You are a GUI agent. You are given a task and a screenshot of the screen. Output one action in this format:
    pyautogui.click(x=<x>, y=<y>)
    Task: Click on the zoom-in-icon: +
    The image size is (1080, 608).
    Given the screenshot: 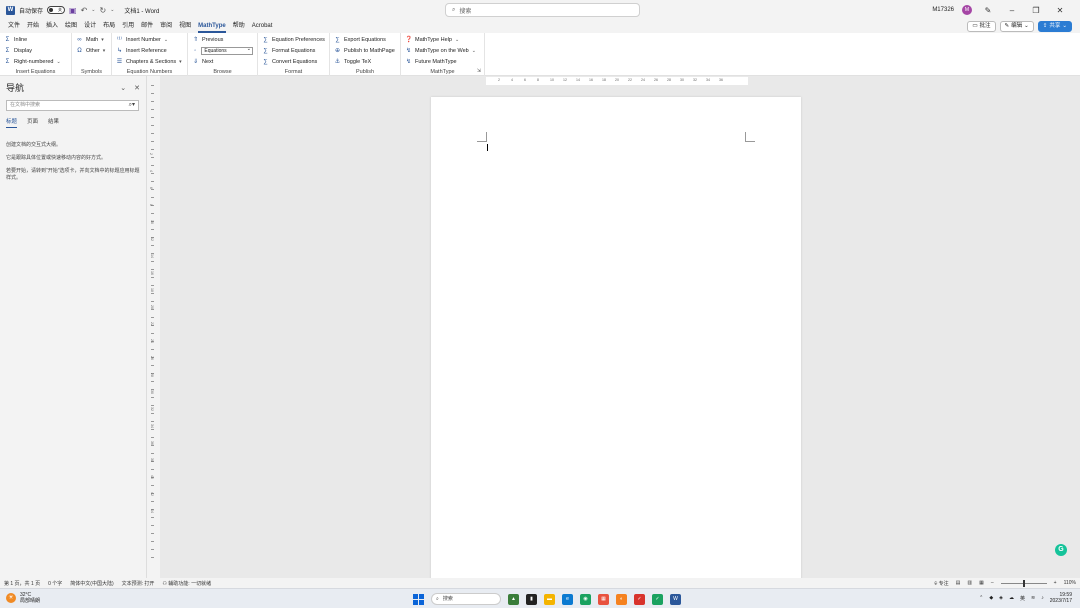 What is the action you would take?
    pyautogui.click(x=1055, y=583)
    